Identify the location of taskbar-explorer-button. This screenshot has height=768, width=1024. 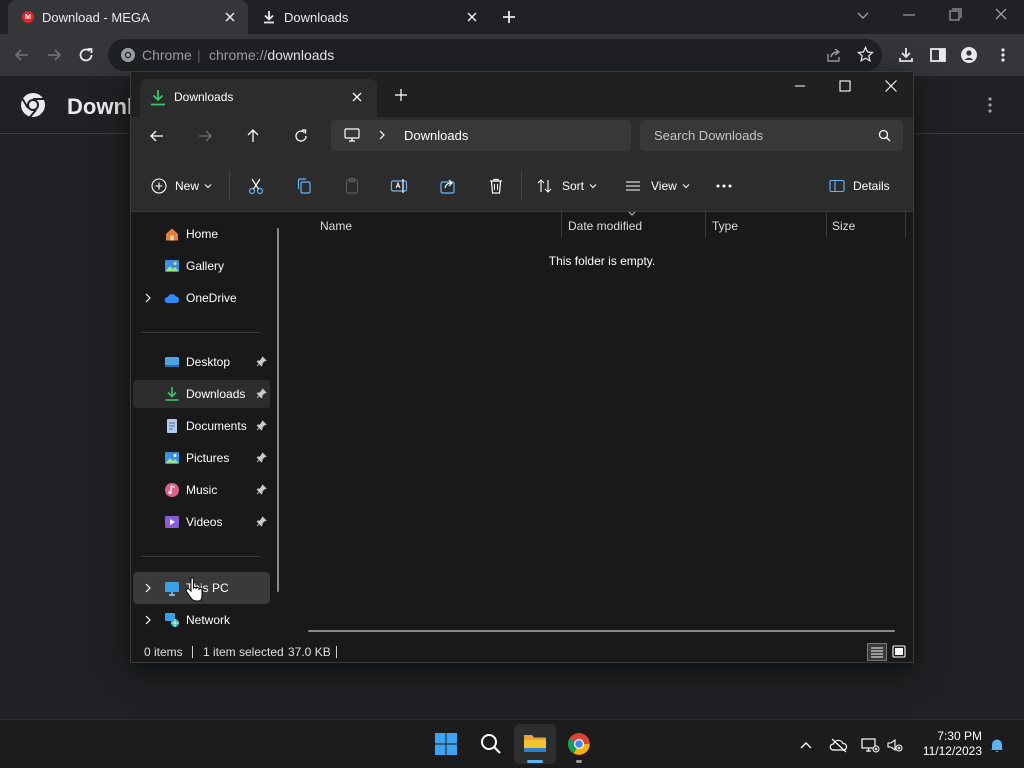
(535, 744).